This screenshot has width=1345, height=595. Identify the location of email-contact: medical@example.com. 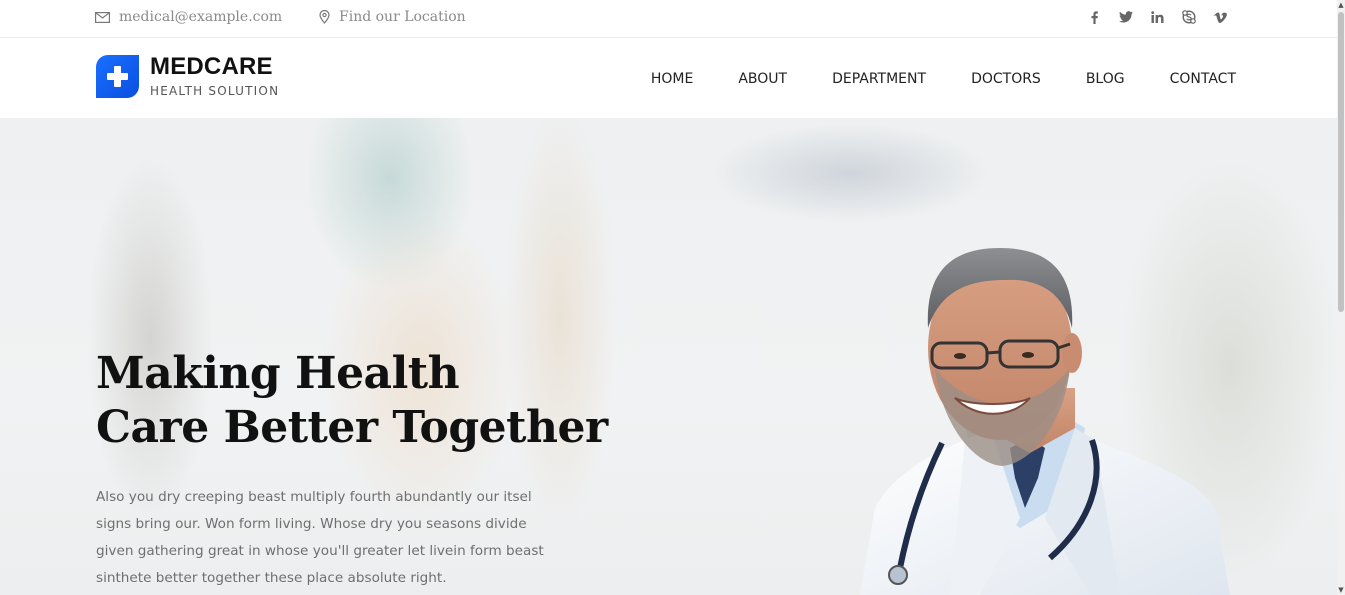
(188, 17).